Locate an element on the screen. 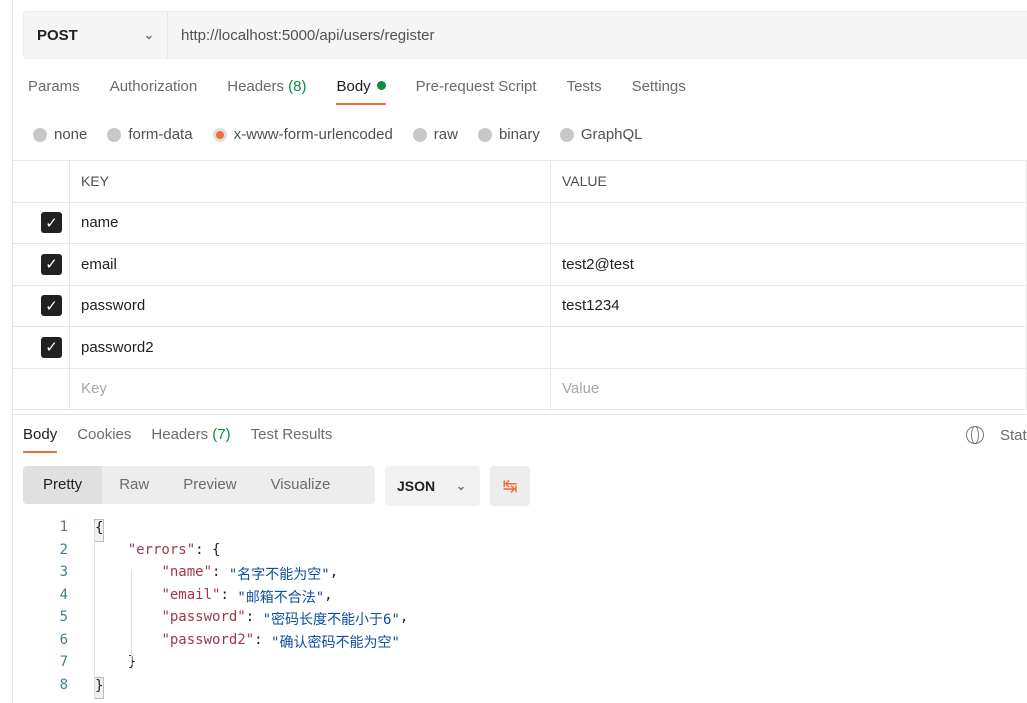 This screenshot has height=703, width=1027. body-indicator-dot is located at coordinates (381, 85).